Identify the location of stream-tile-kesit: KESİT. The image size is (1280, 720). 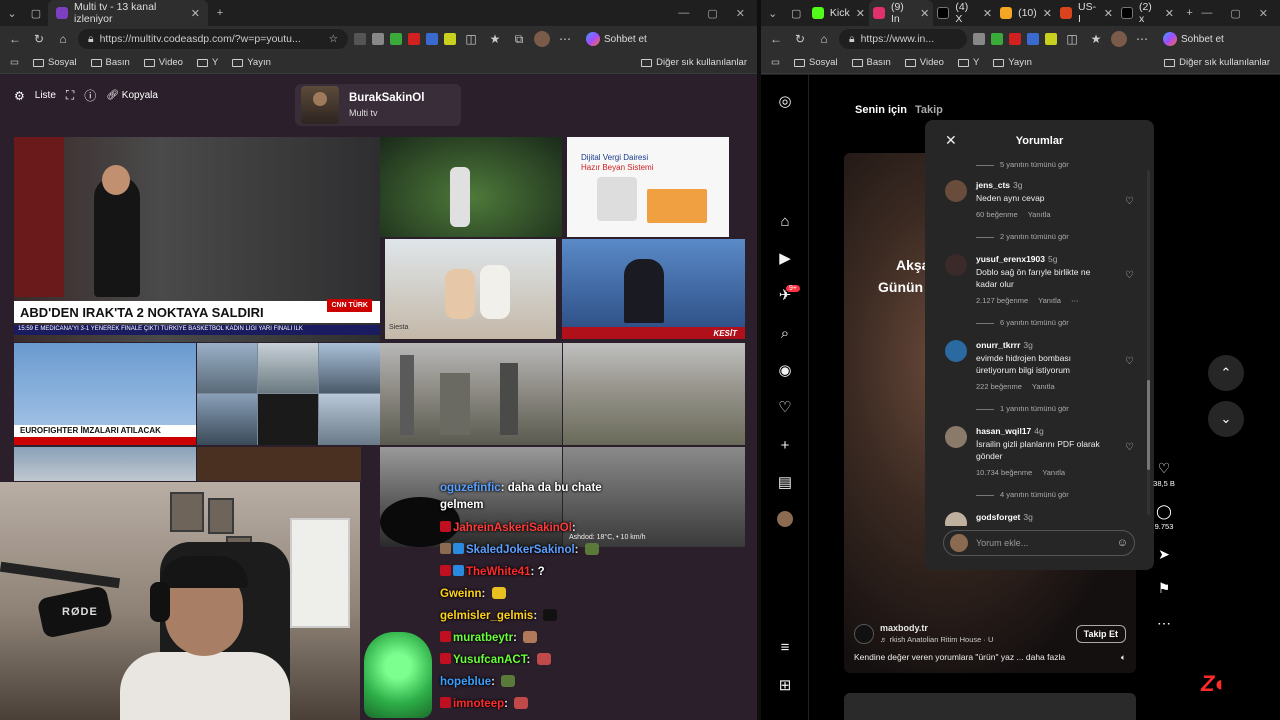
(653, 289).